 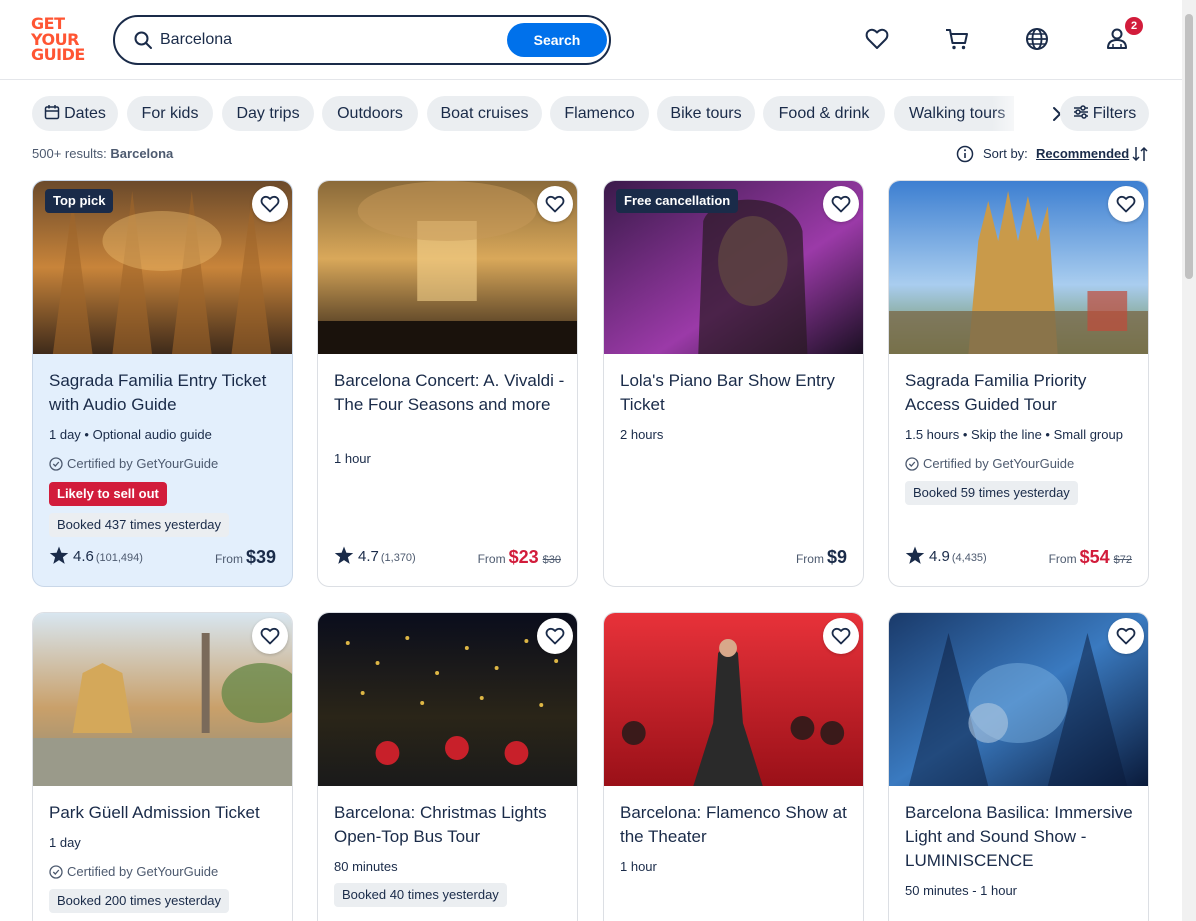 What do you see at coordinates (1114, 113) in the screenshot?
I see `filters-label: Filters` at bounding box center [1114, 113].